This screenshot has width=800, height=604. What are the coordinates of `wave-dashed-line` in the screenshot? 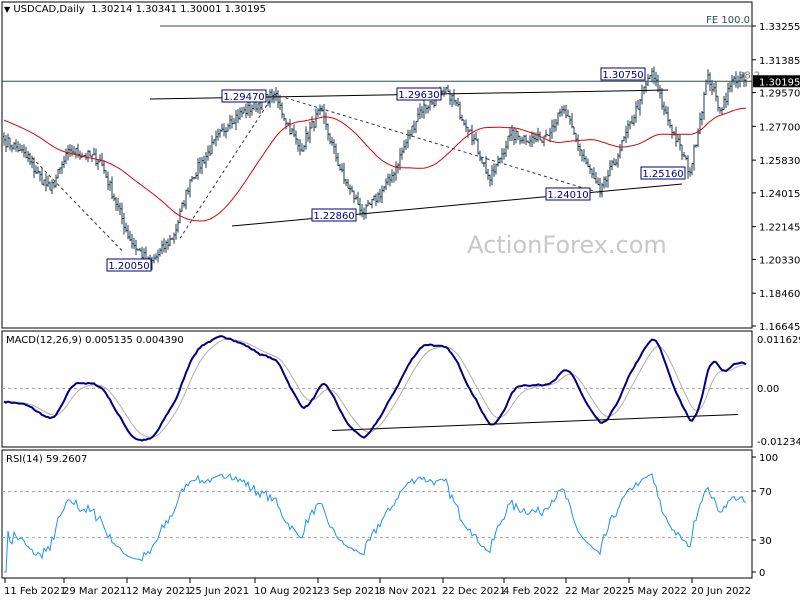 It's located at (76, 203).